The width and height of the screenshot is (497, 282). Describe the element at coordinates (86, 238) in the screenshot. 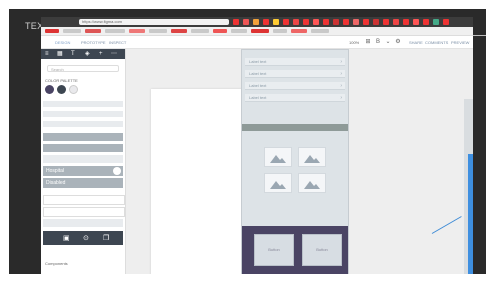

I see `link-icon: ⊙` at that location.